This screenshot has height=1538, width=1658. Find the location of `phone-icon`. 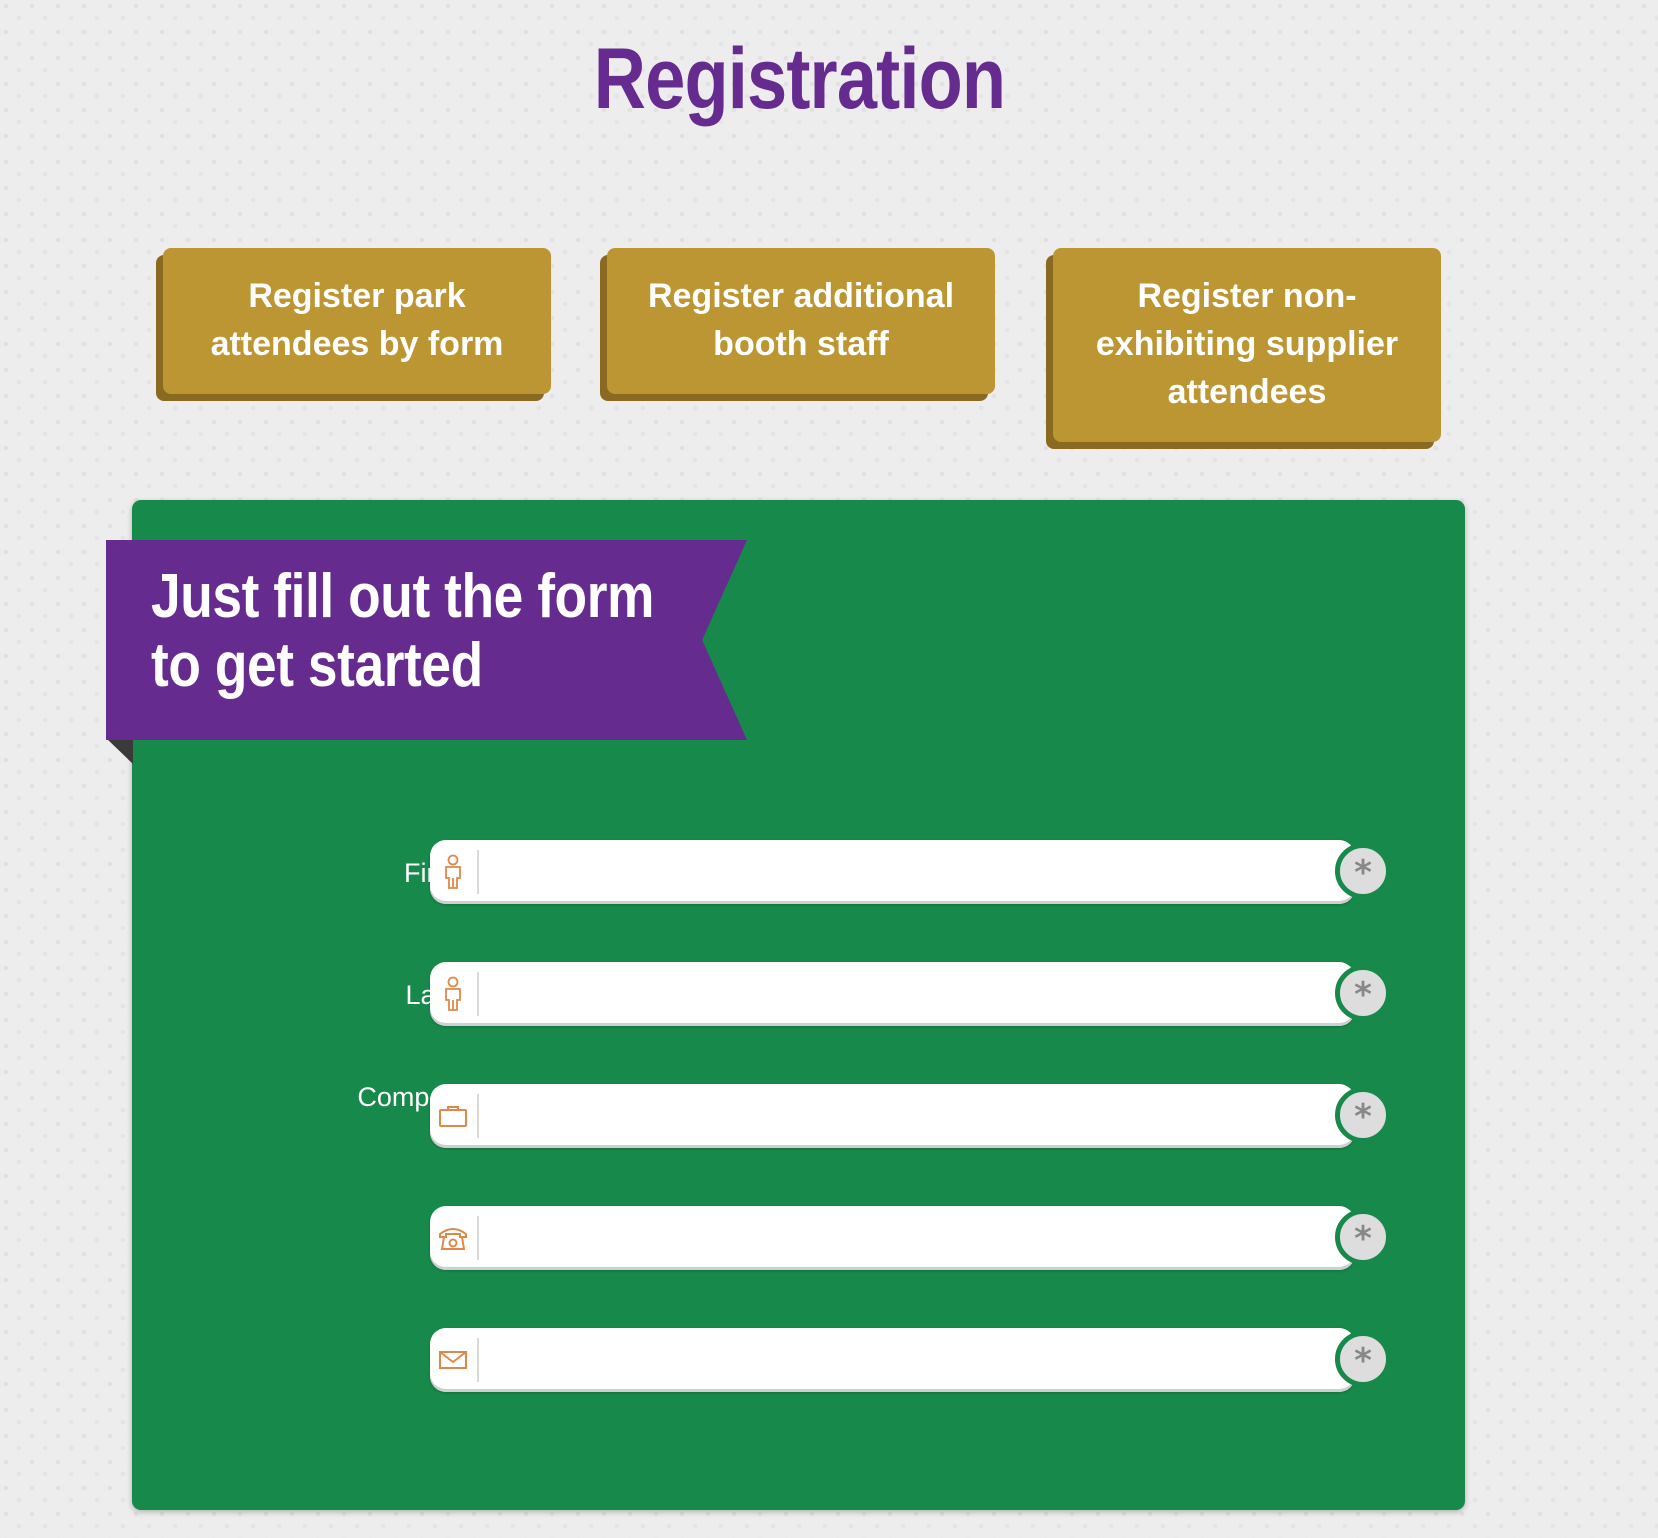

phone-icon is located at coordinates (453, 1238).